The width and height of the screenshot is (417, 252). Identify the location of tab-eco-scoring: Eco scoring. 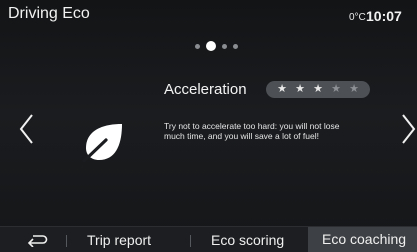
(247, 240).